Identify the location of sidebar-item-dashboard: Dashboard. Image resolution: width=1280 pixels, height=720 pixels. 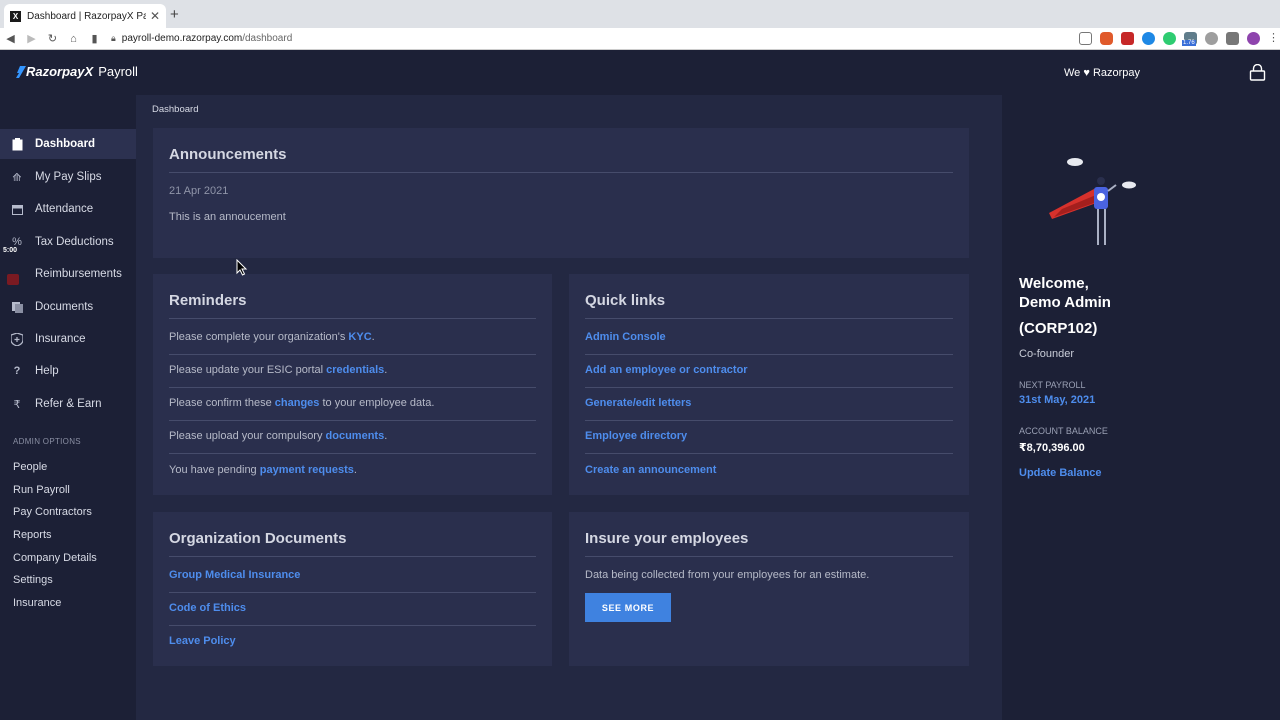
(68, 144).